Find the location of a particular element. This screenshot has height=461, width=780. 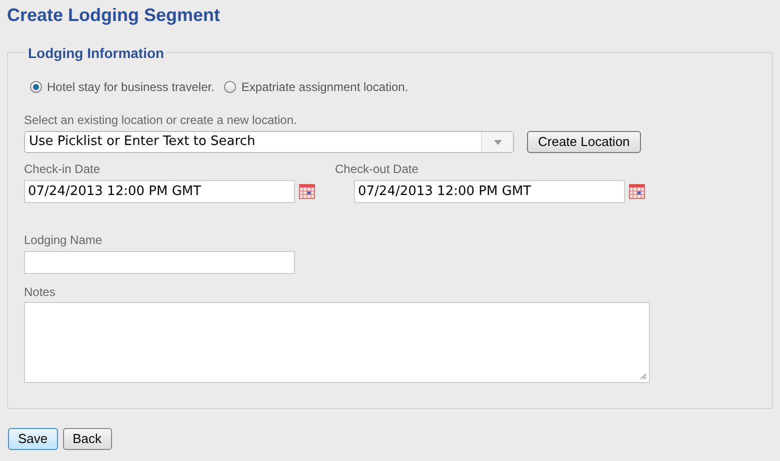

create-location-button: Create Location is located at coordinates (584, 142).